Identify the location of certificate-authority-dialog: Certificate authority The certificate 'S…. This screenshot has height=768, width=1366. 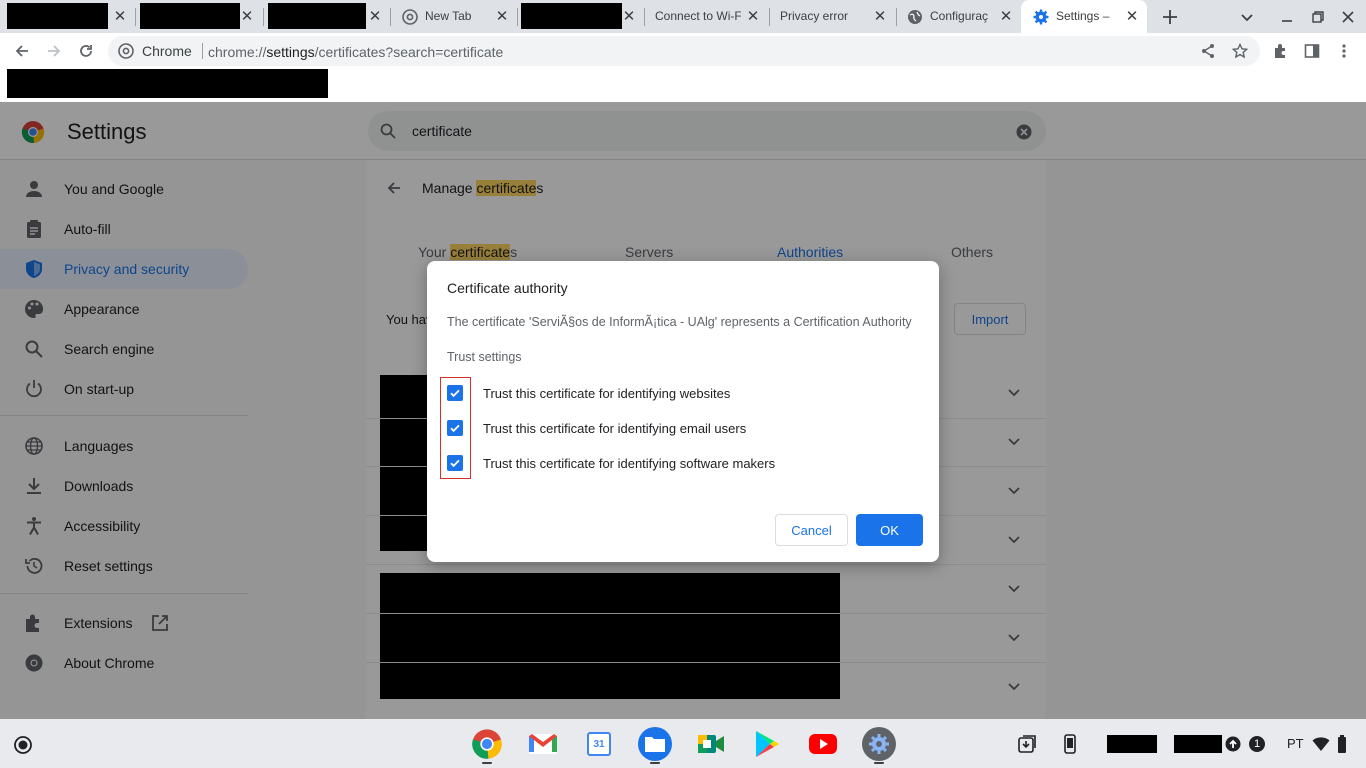
(683, 411).